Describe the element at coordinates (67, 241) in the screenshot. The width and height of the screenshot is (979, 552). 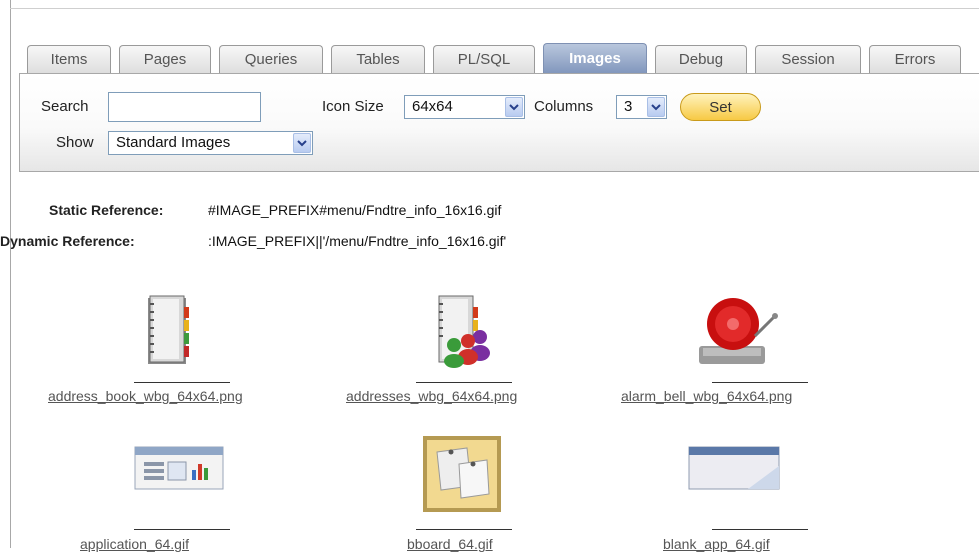
I see `dynamic-reference-label: Dynamic Reference:` at that location.